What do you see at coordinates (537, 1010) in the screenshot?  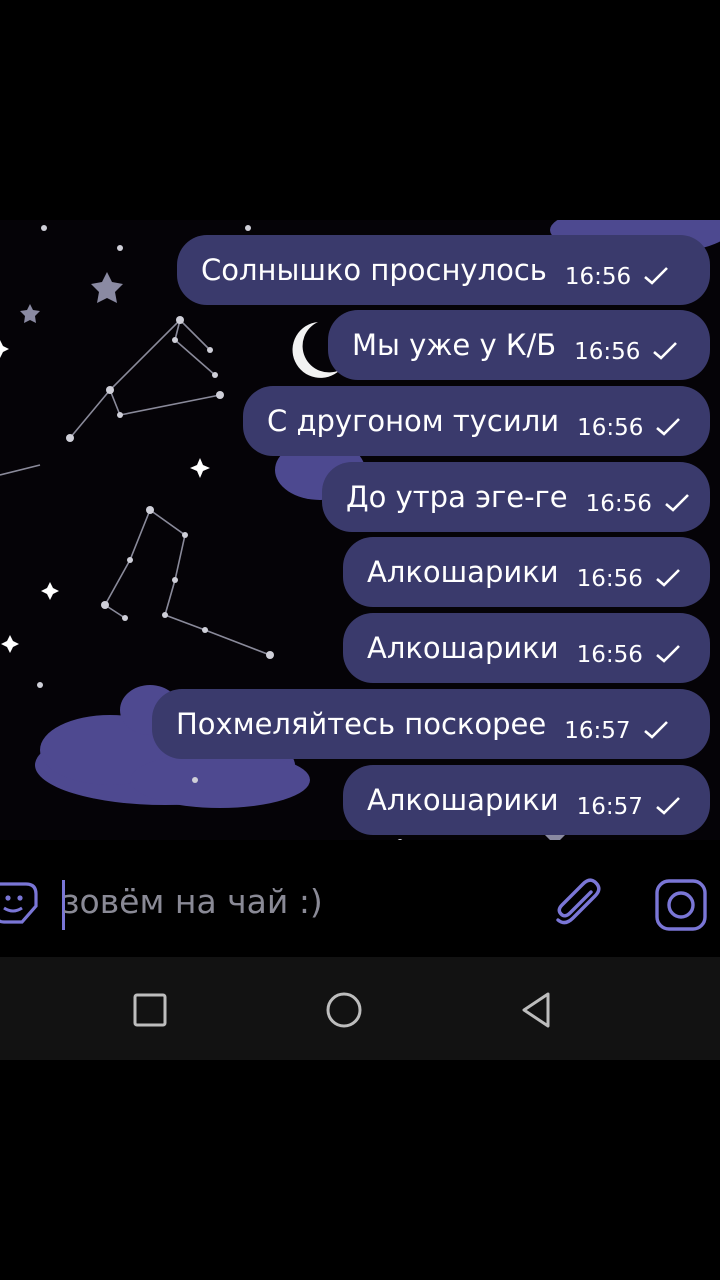 I see `triangle-back-icon` at bounding box center [537, 1010].